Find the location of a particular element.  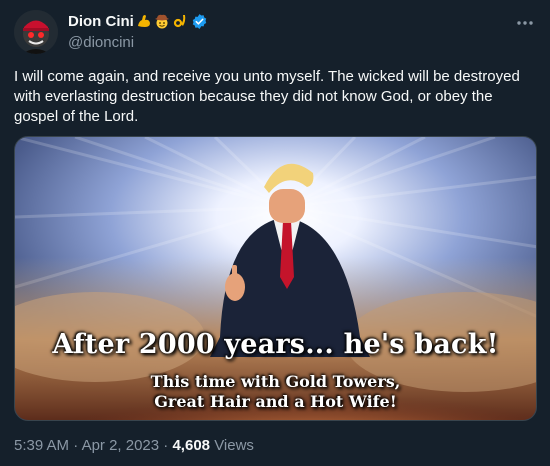

tweet-meta: 5:39 AM · Apr 2, 2023 · 4,608 Views is located at coordinates (134, 445).